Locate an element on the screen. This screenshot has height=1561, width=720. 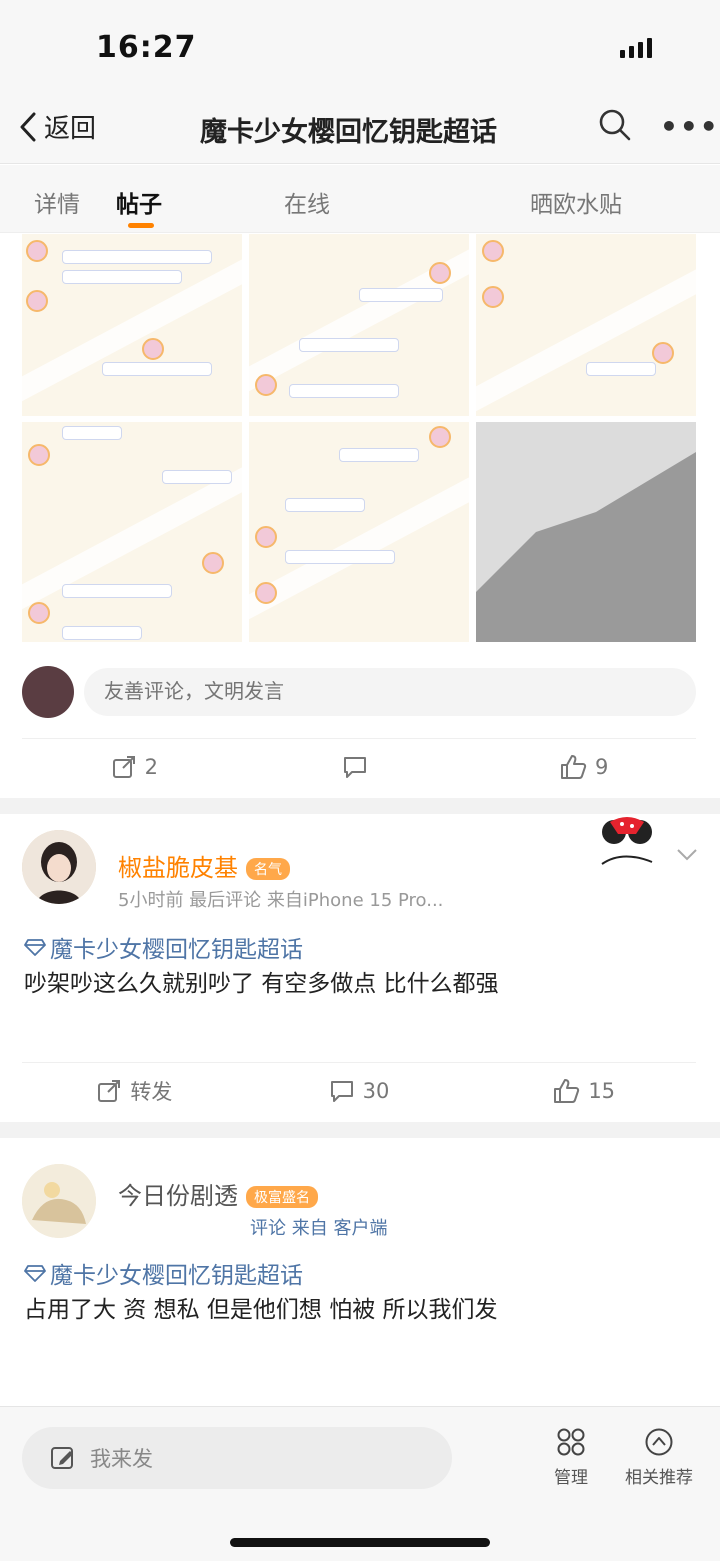
post-meta: 评论 来自 客户端 is located at coordinates (319, 1228).